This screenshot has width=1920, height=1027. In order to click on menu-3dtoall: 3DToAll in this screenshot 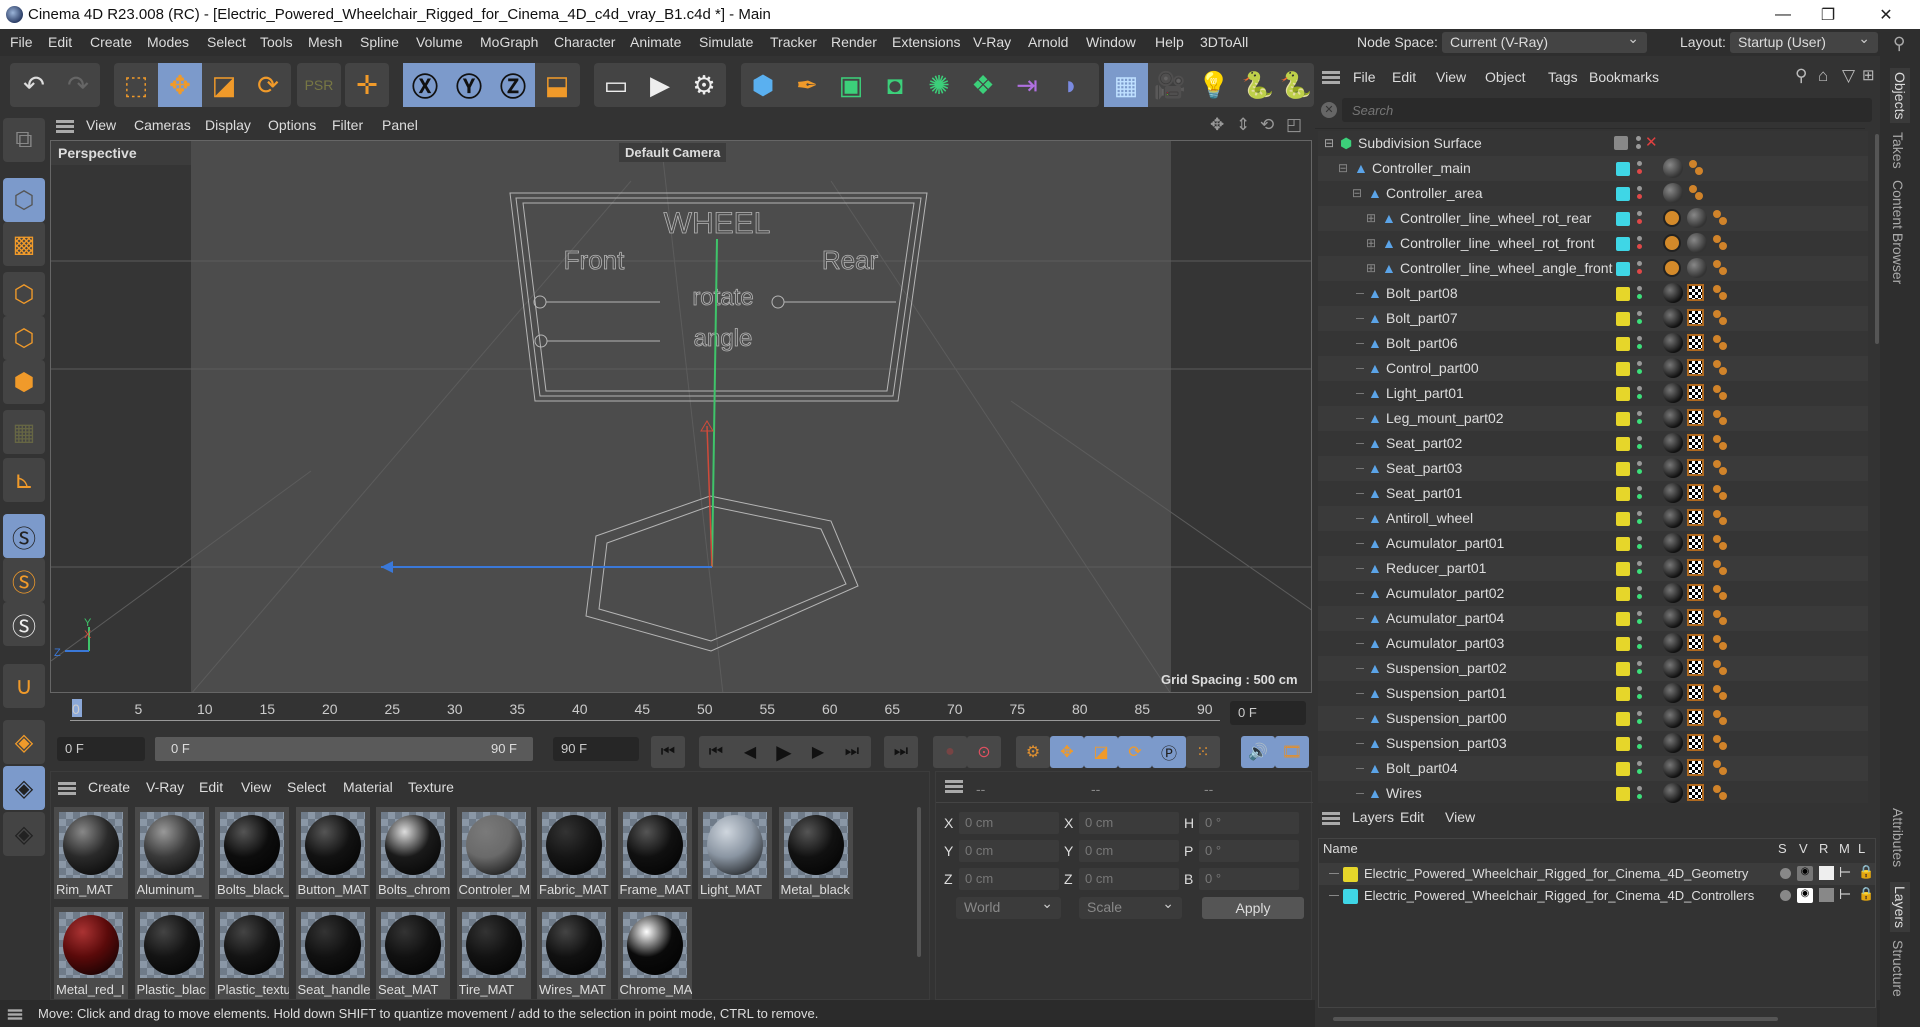, I will do `click(1224, 42)`.